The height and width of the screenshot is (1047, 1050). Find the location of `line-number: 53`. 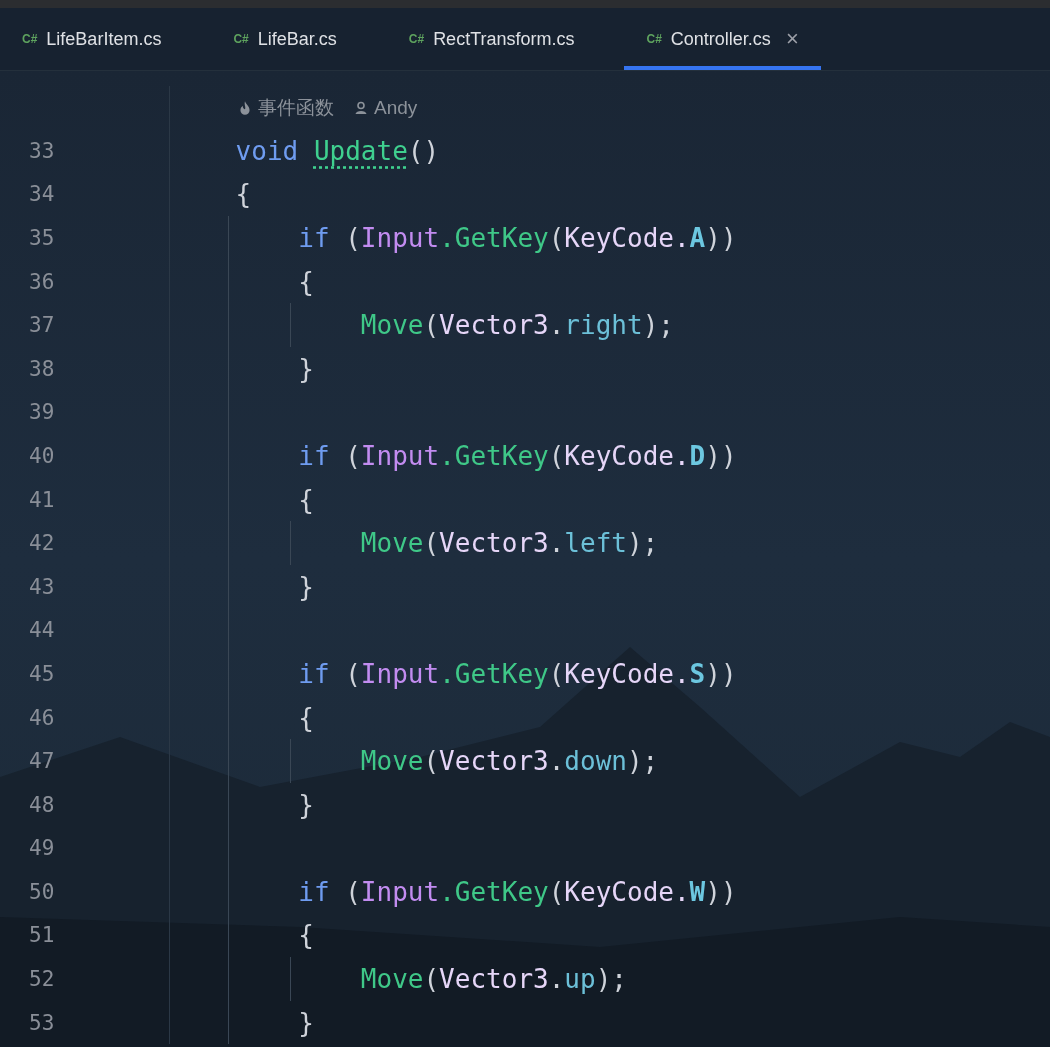

line-number: 53 is located at coordinates (42, 1022).